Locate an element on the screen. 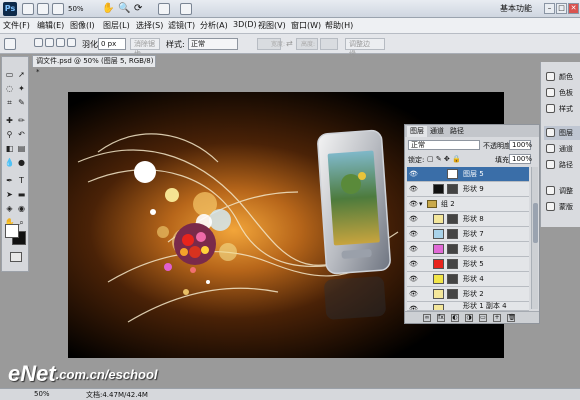  opacity-input: 100% is located at coordinates (520, 145).